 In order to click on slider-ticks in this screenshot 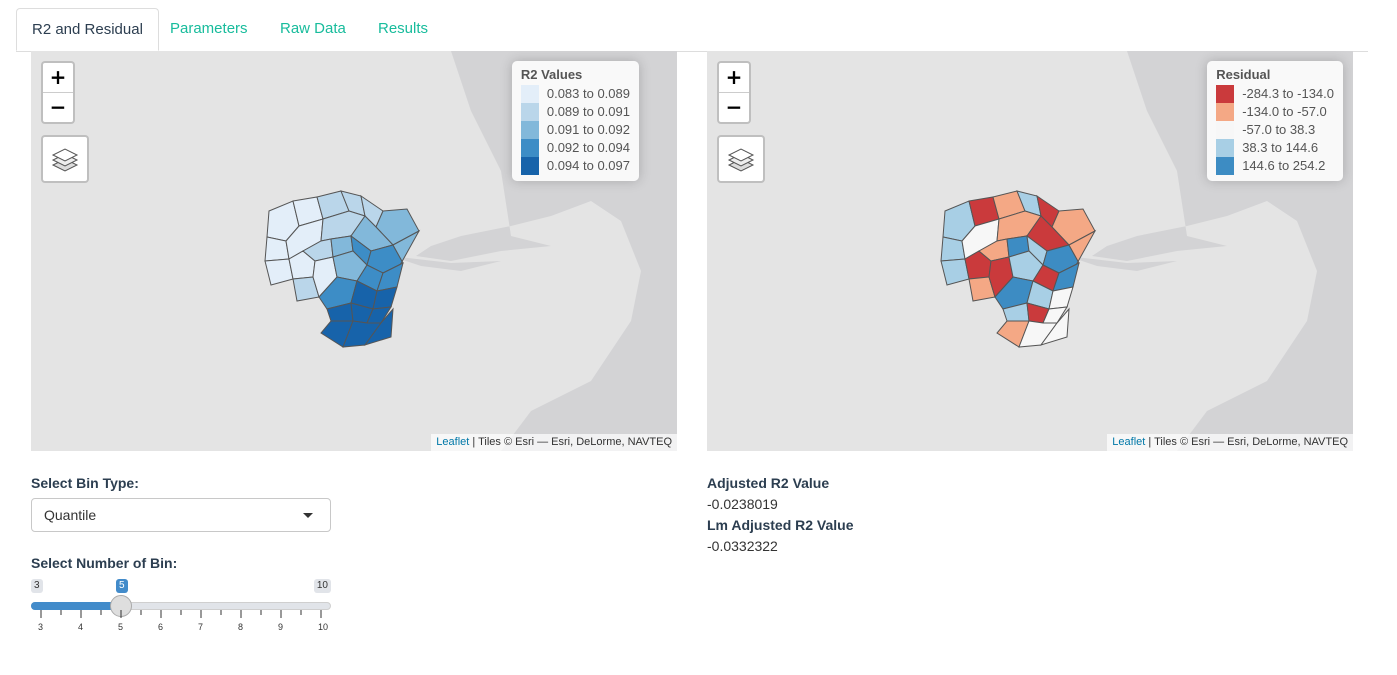, I will do `click(181, 614)`.